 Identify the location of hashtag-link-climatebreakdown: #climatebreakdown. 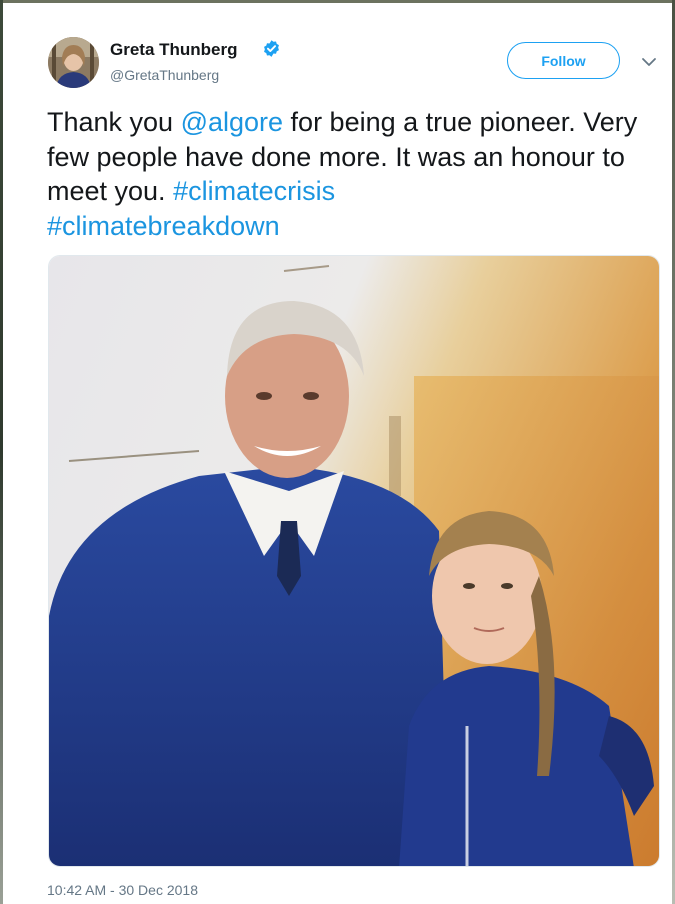
(163, 226).